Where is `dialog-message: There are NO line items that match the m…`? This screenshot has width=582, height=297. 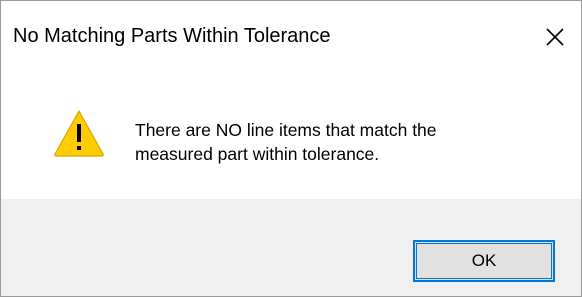 dialog-message: There are NO line items that match the m… is located at coordinates (345, 142).